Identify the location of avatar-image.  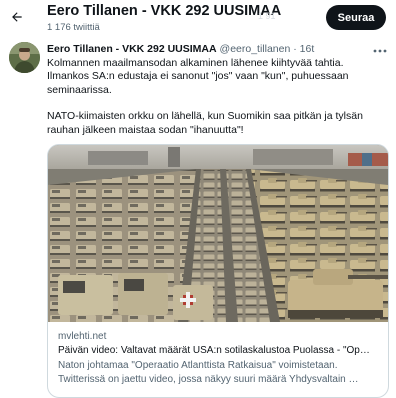
(24, 57).